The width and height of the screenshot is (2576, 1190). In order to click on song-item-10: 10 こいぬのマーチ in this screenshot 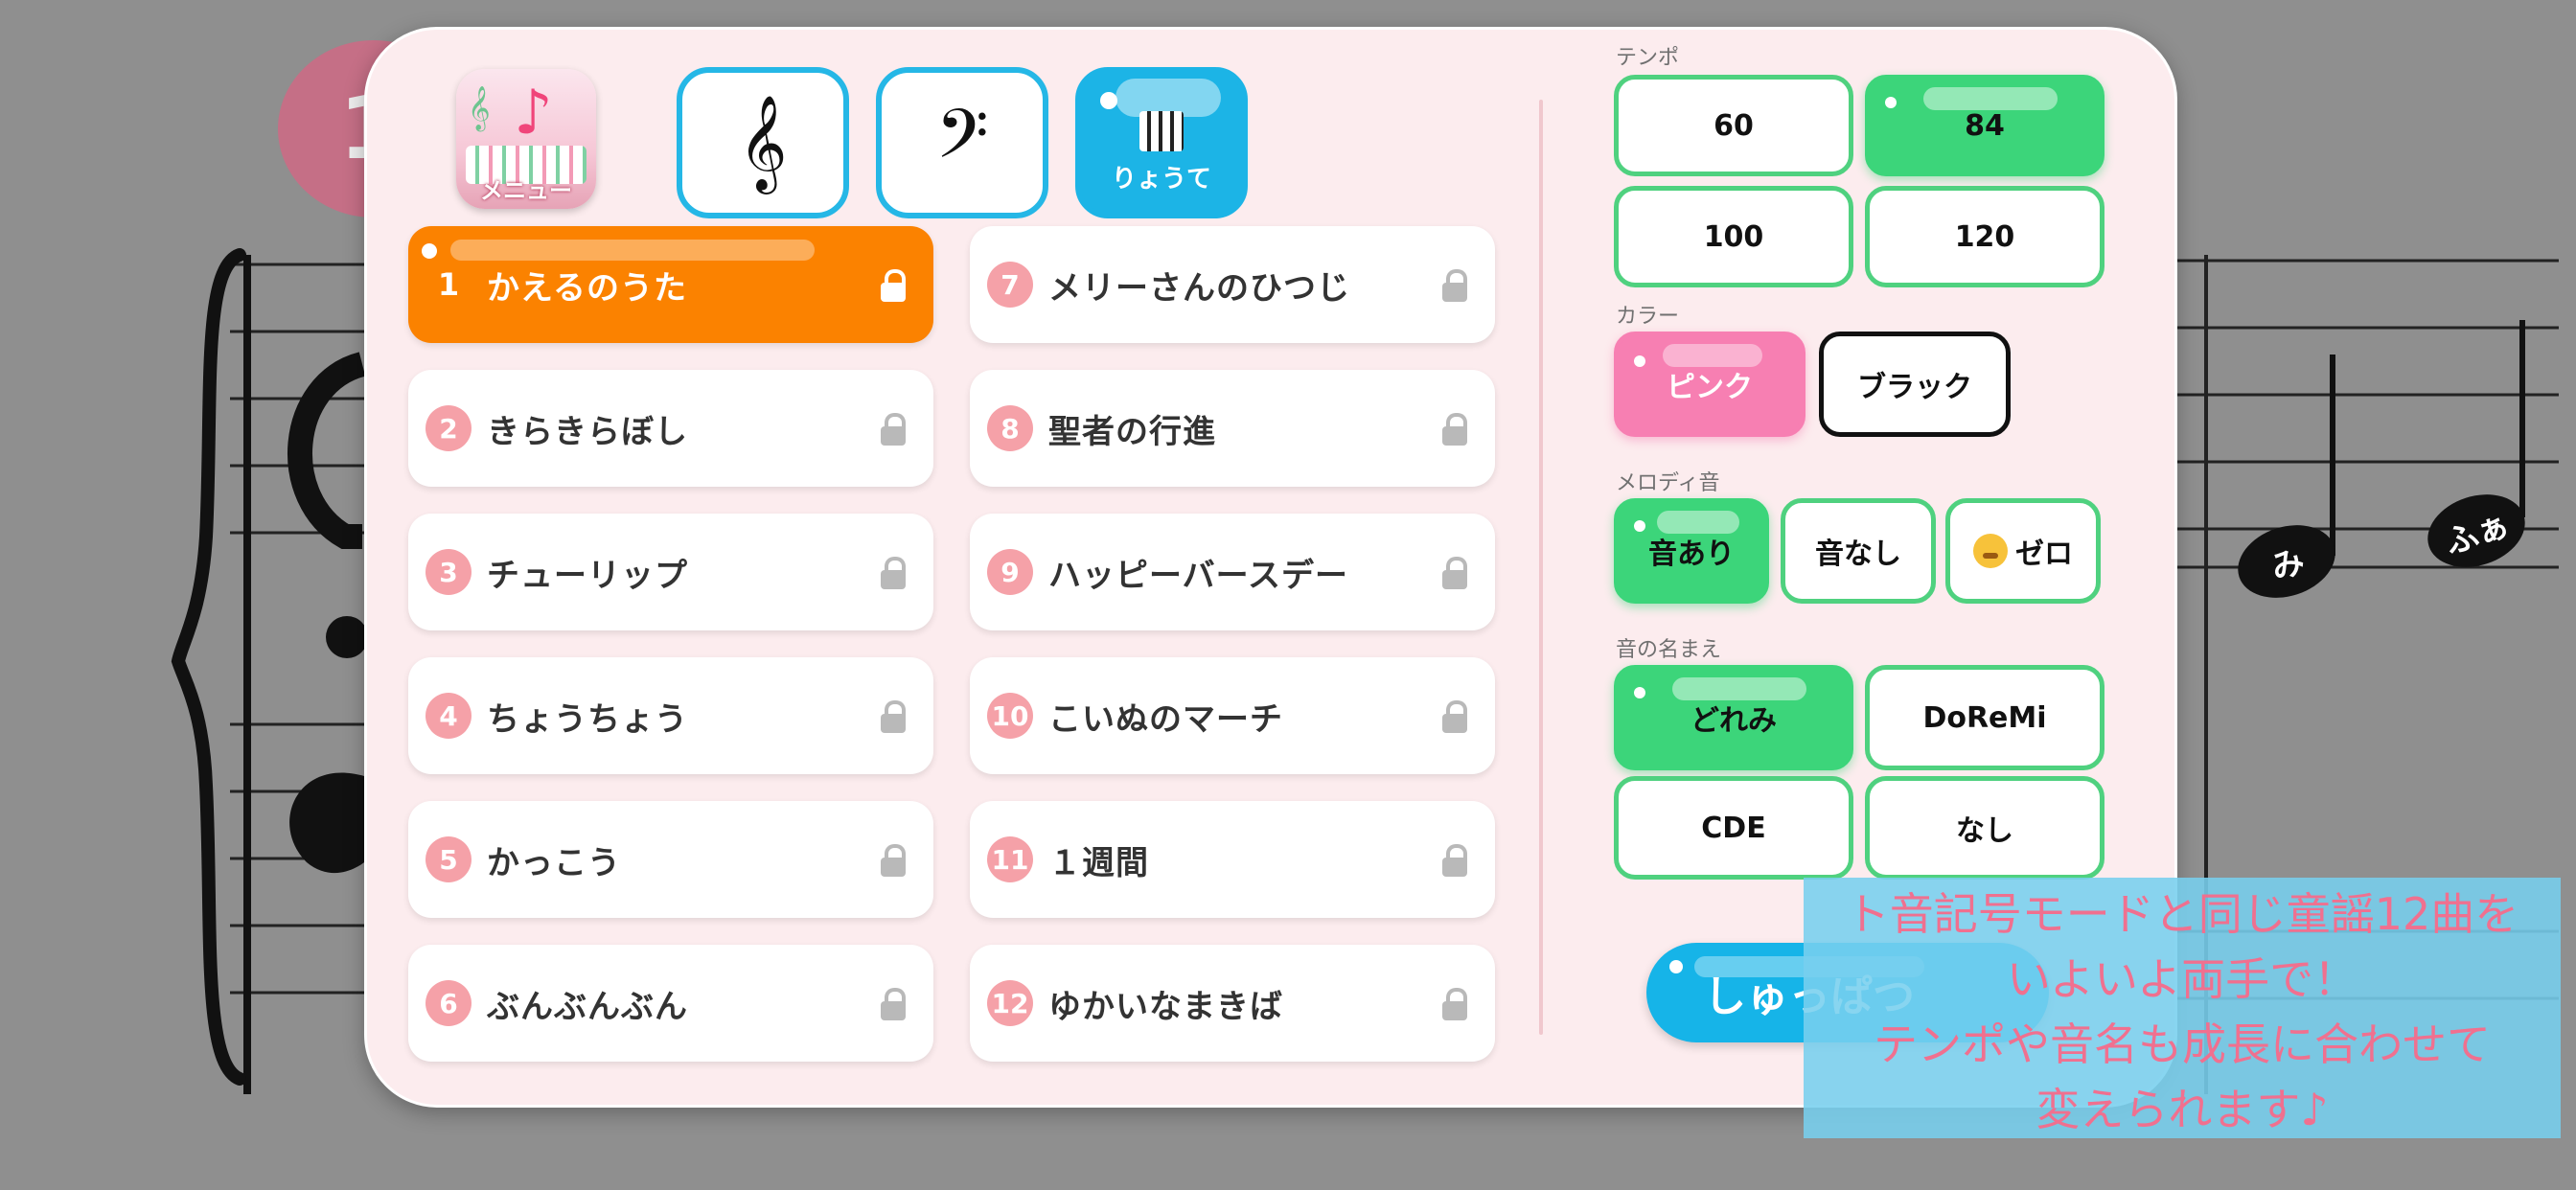, I will do `click(1232, 716)`.